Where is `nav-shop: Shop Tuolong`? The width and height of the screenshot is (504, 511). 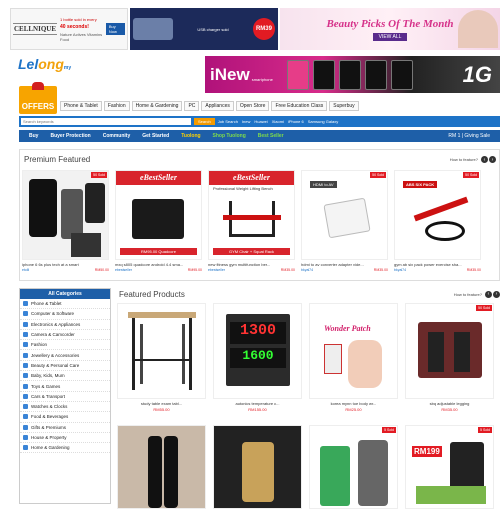 nav-shop: Shop Tuolong is located at coordinates (229, 136).